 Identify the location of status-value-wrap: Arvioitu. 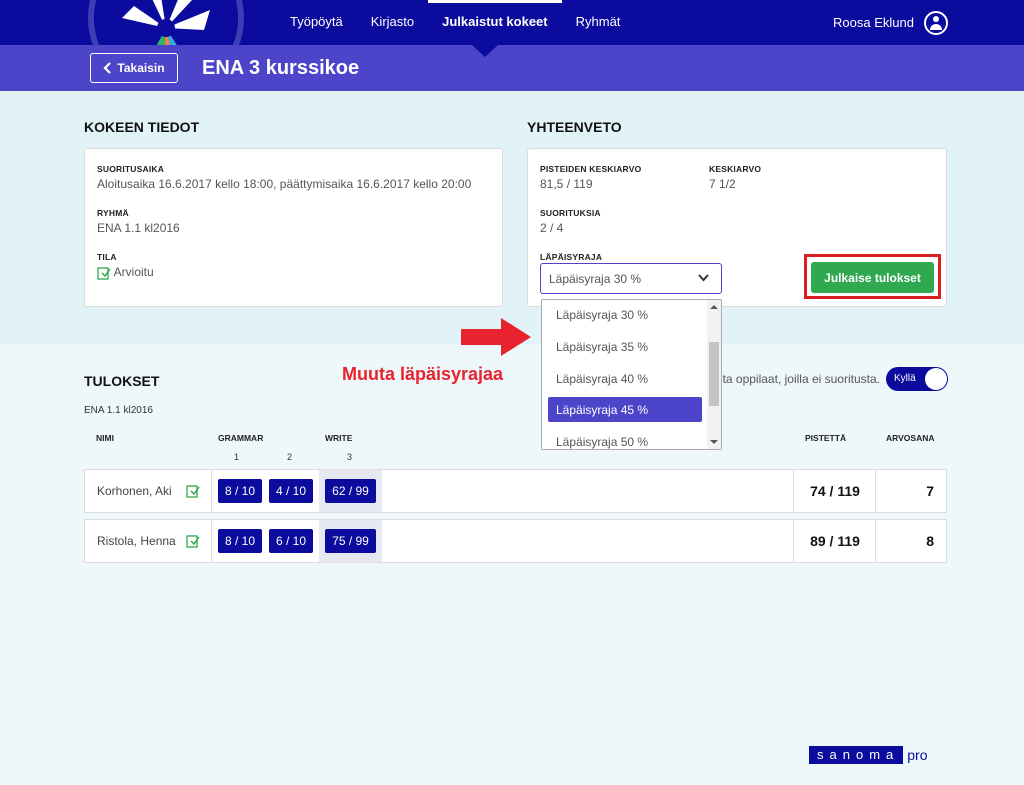
(125, 272).